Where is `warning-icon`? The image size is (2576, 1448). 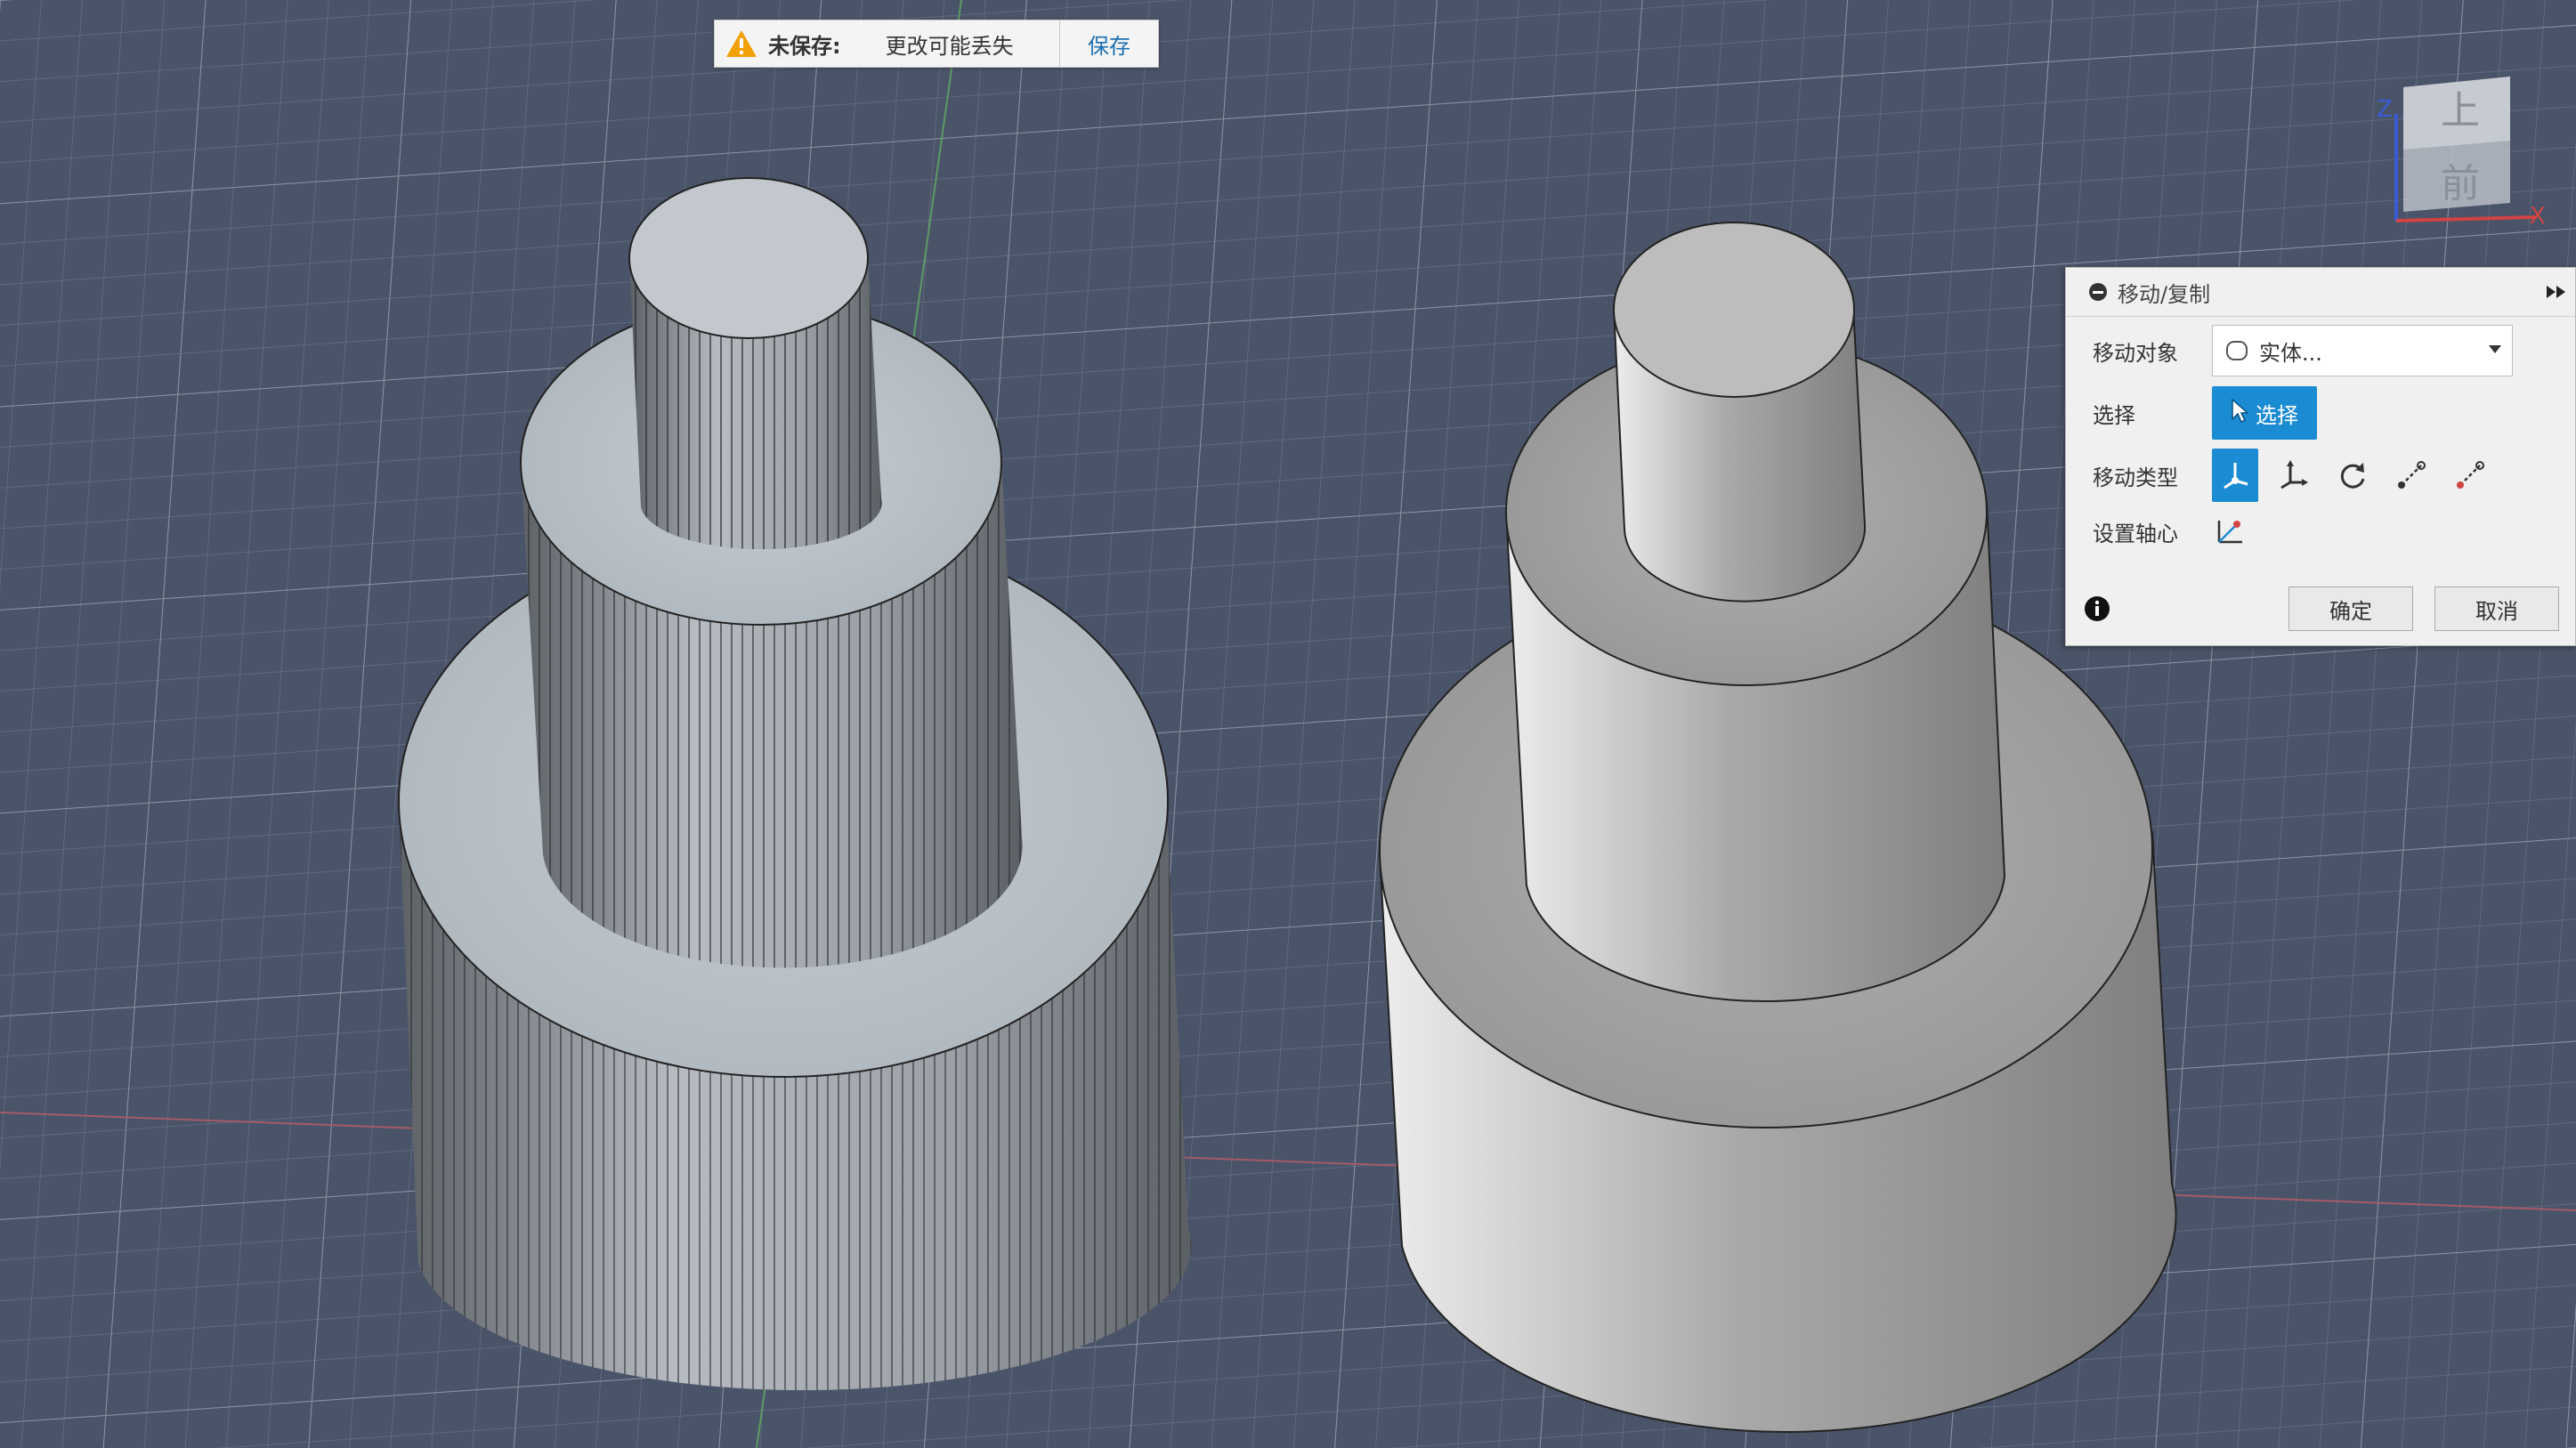
warning-icon is located at coordinates (741, 43).